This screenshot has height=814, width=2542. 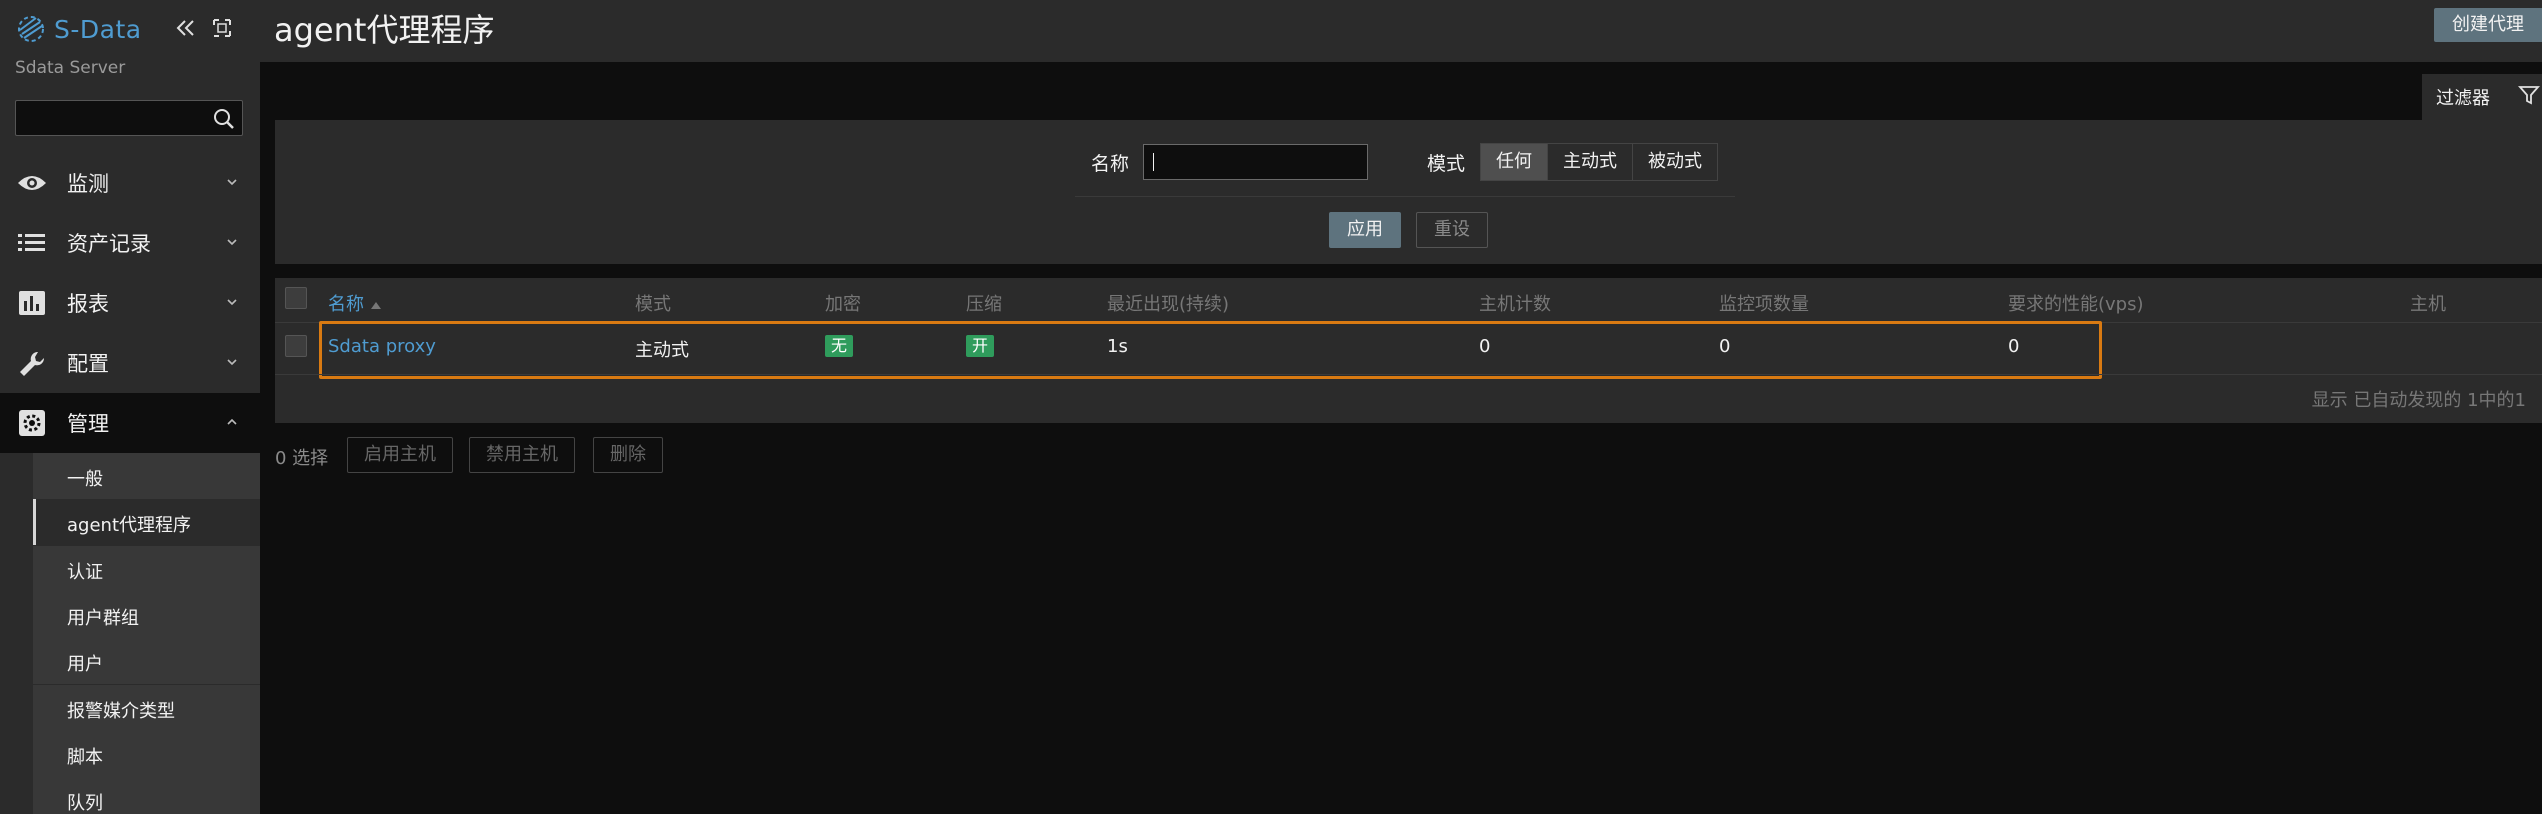 I want to click on filter-name-input, so click(x=1255, y=162).